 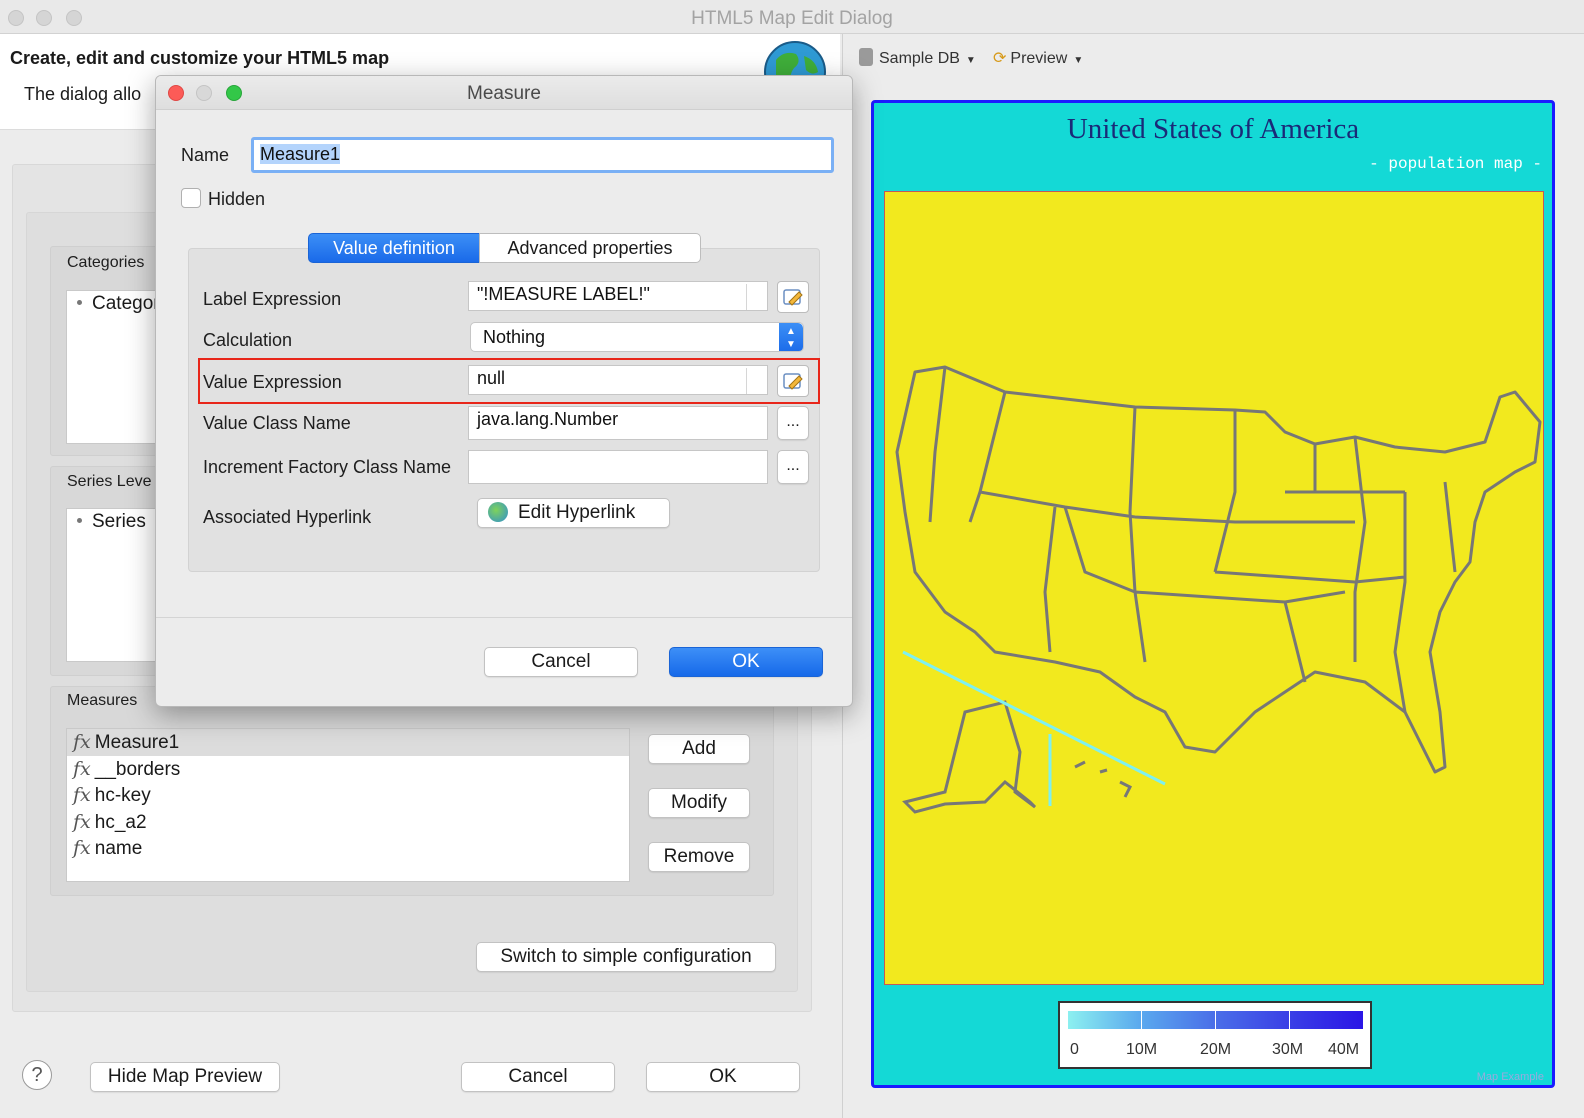 I want to click on legend-tick: 40M, so click(x=1344, y=1049).